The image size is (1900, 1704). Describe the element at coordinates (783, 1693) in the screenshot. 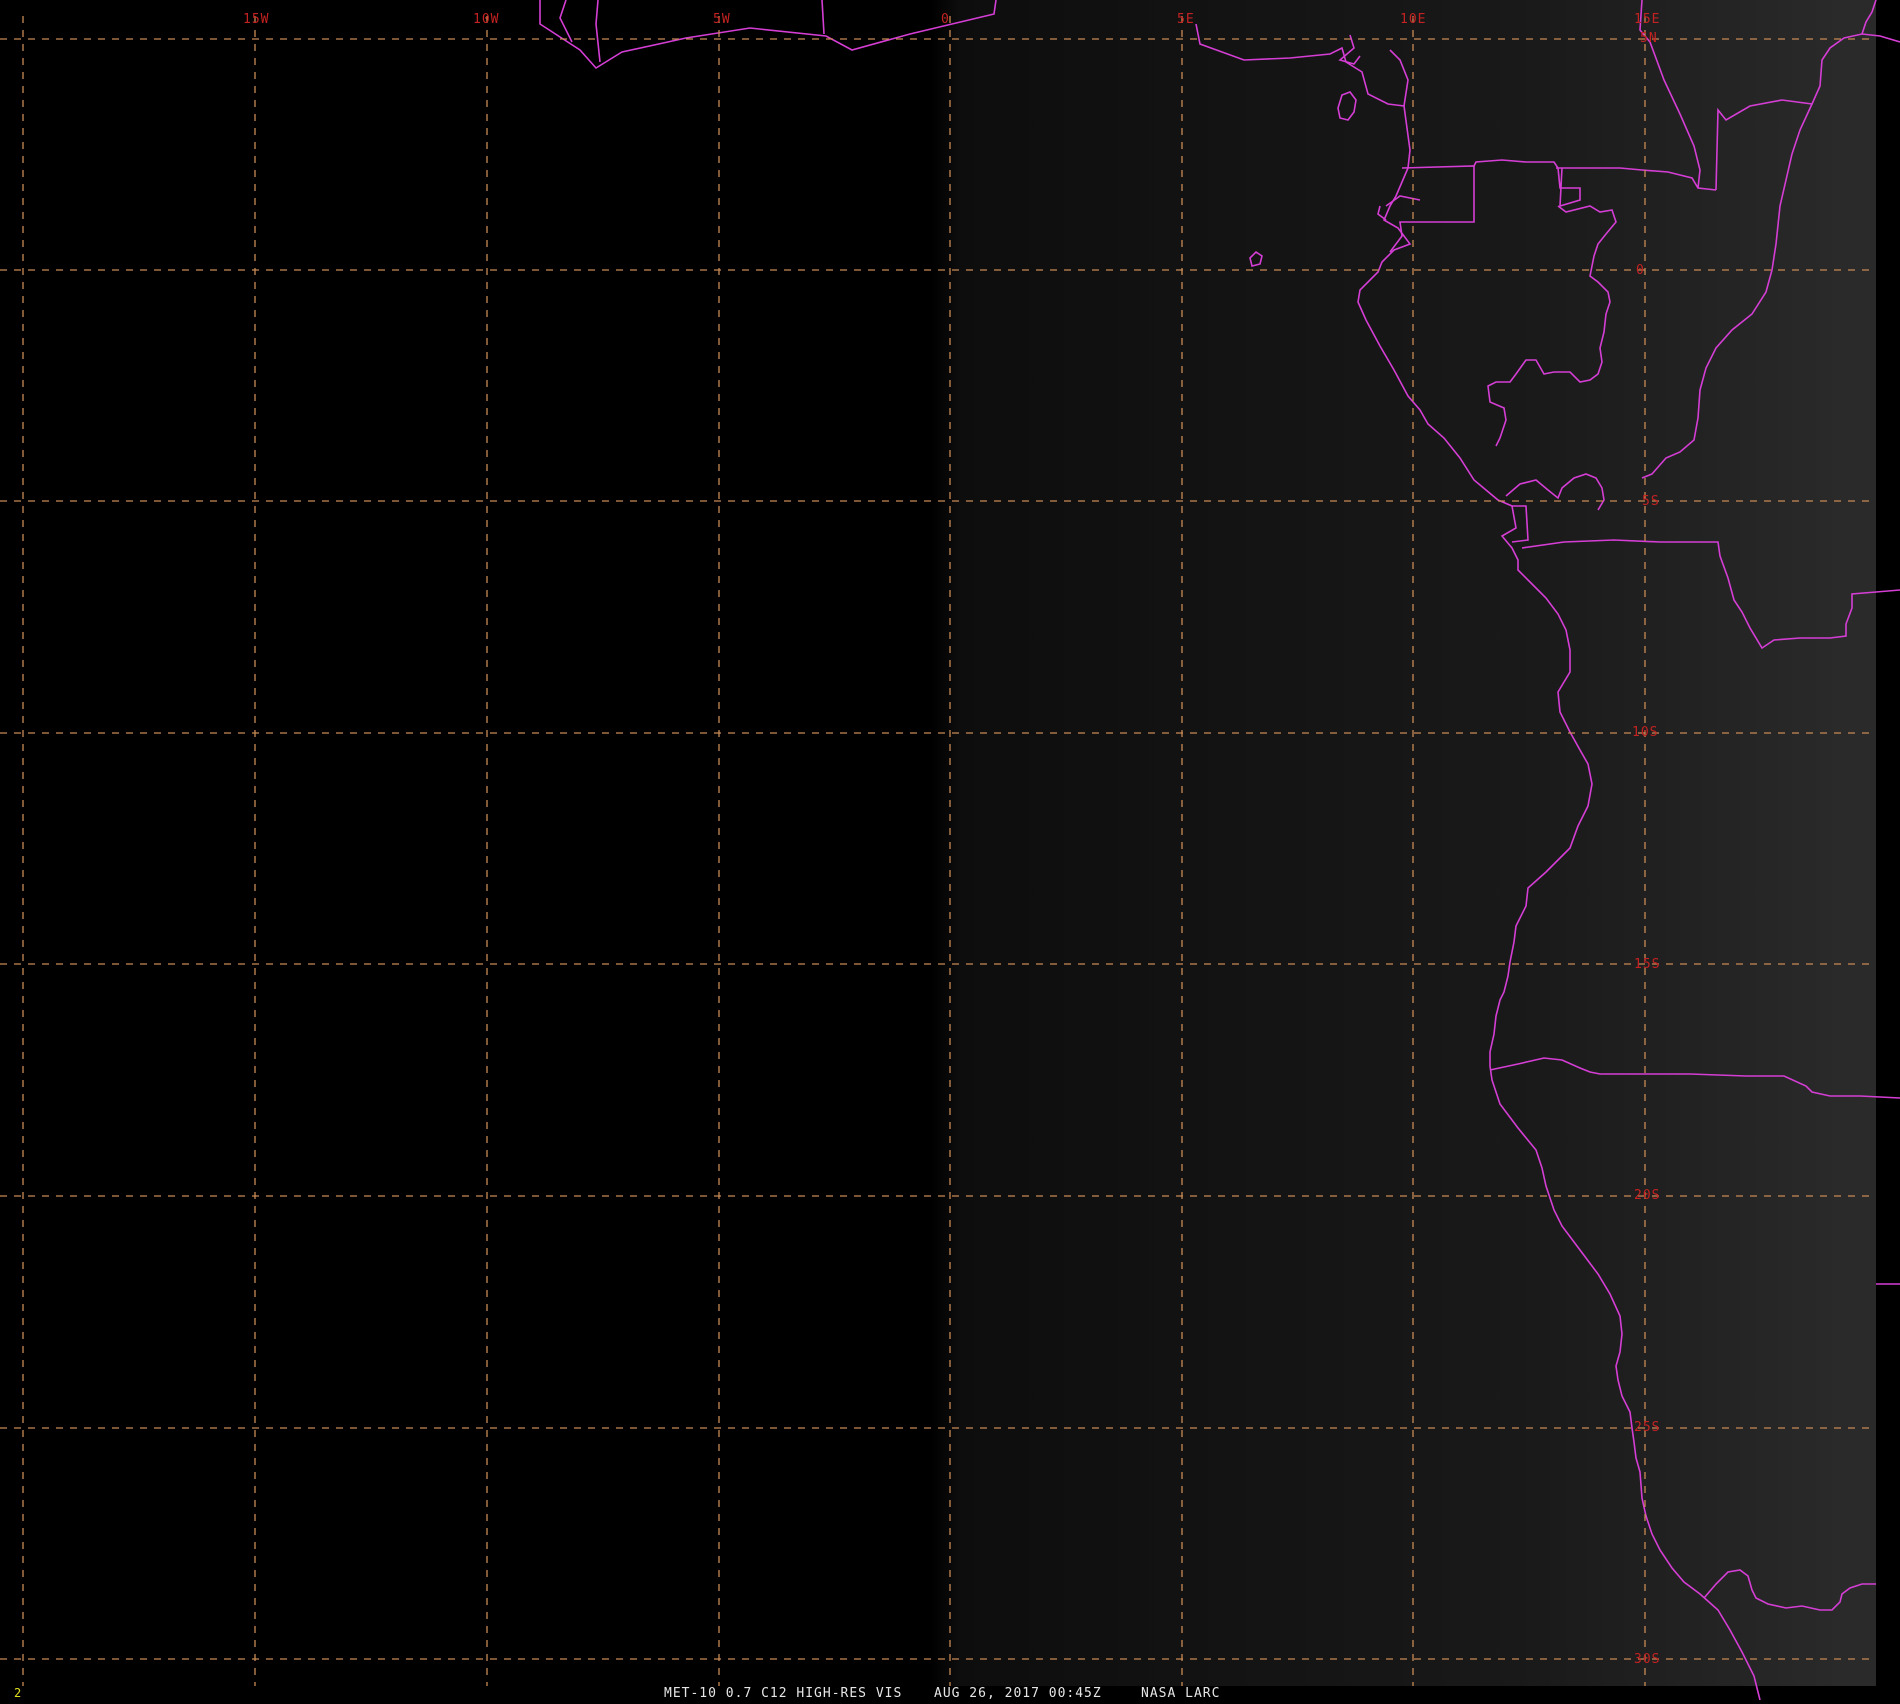

I see `product-label: MET-10 0.7 C12 HIGH-RES VIS` at that location.